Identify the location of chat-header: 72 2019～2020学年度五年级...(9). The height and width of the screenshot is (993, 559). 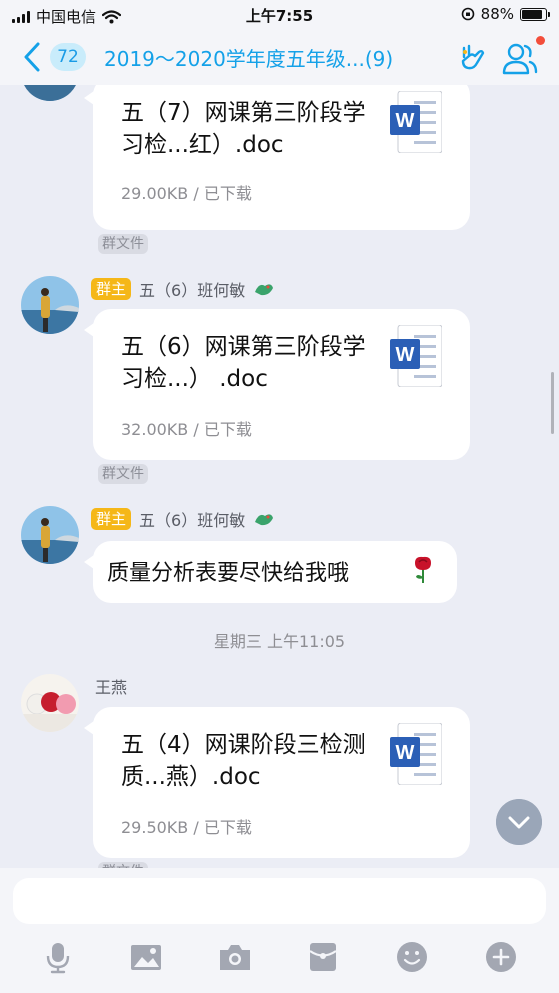
(279, 57).